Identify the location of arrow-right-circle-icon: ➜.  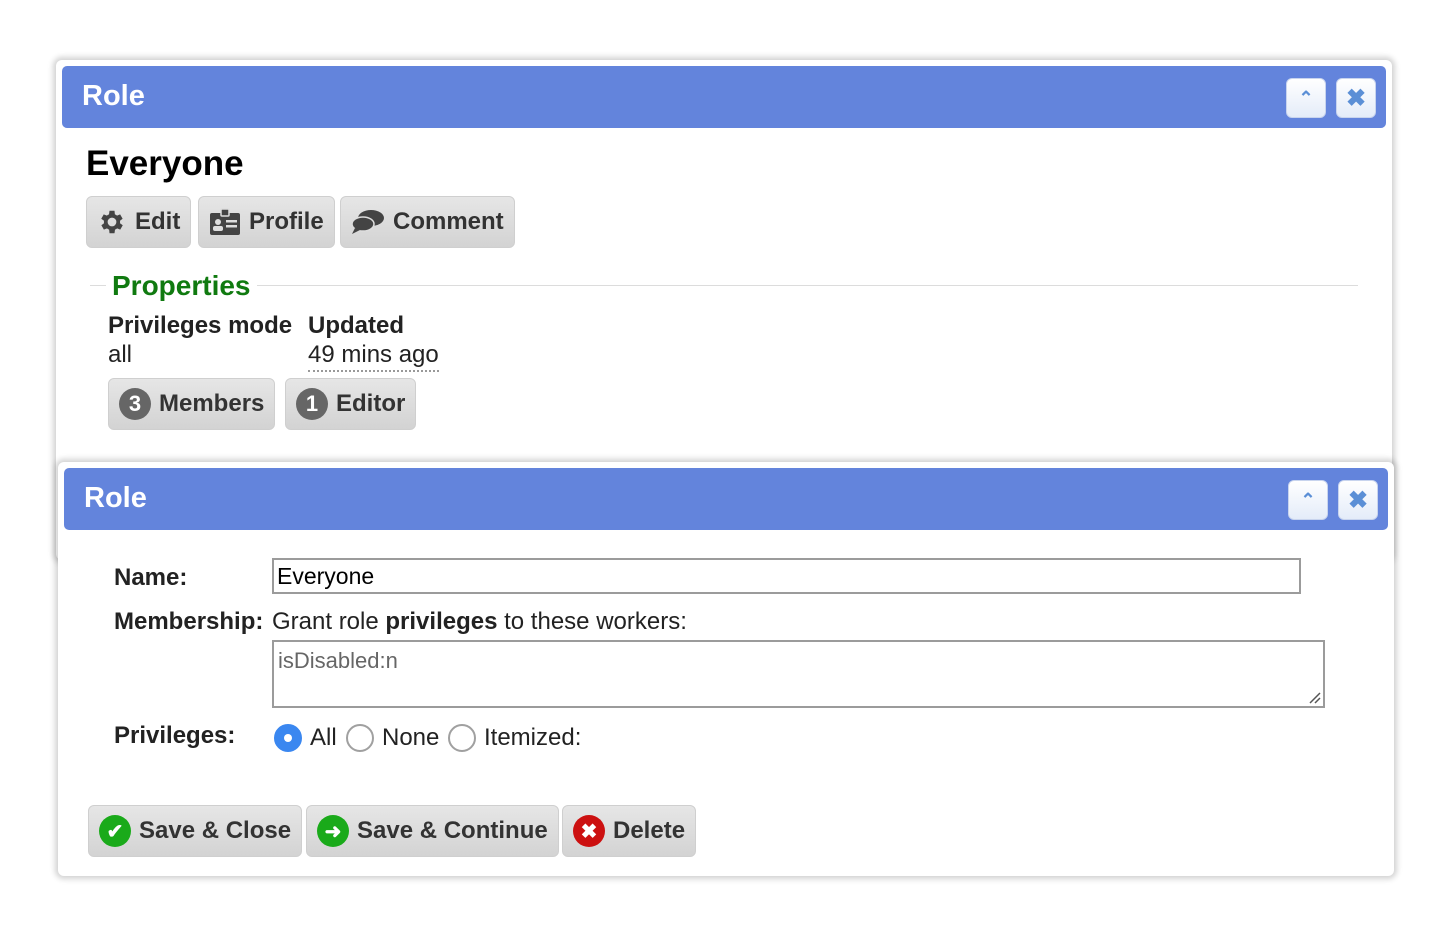
(333, 831).